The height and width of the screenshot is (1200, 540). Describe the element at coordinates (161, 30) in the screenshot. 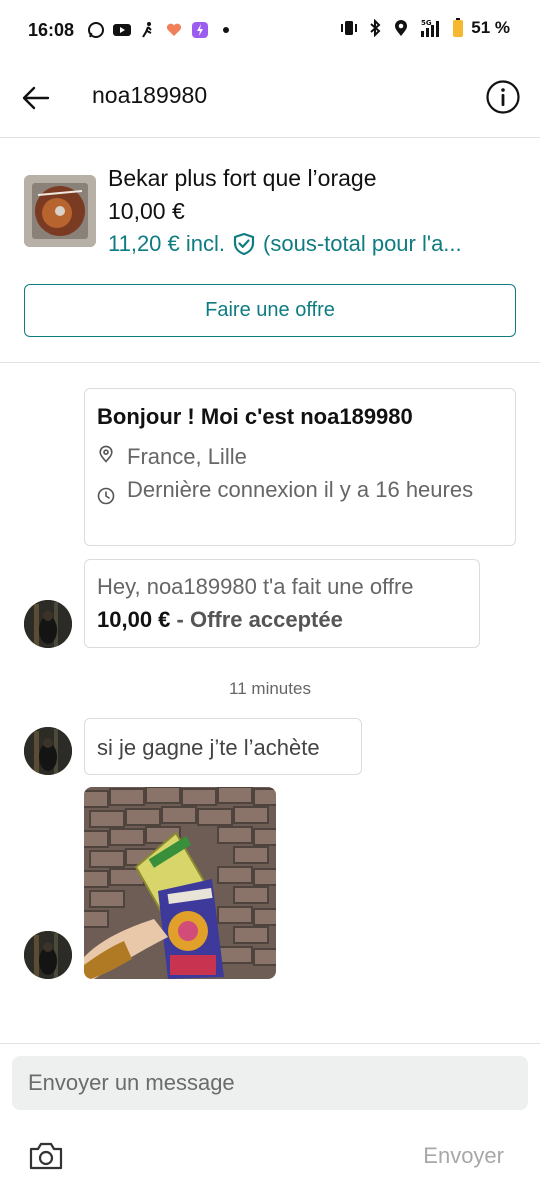

I see `status-notification-icons` at that location.